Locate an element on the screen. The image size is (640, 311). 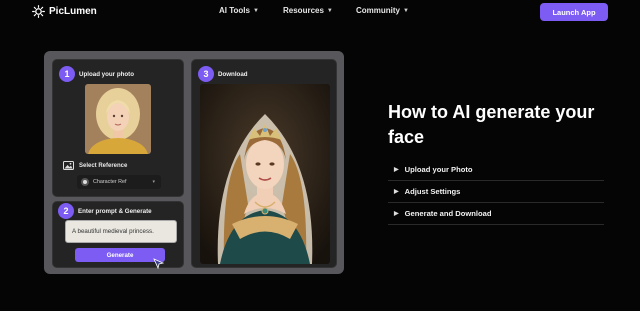
nav-community: Community ▼ is located at coordinates (382, 10).